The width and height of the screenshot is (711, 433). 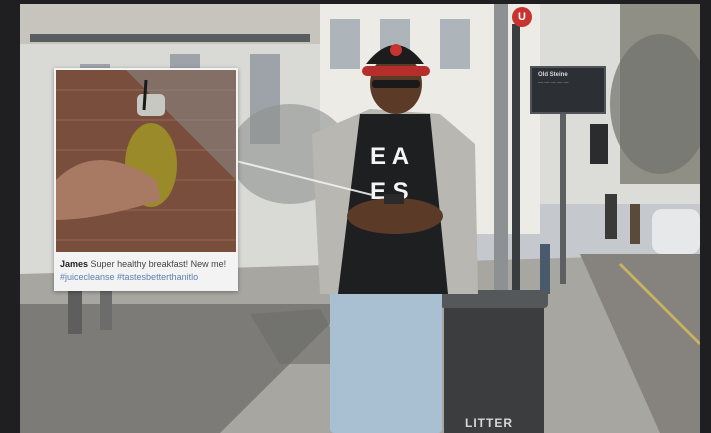 I want to click on bus-stop-badge: U, so click(x=522, y=17).